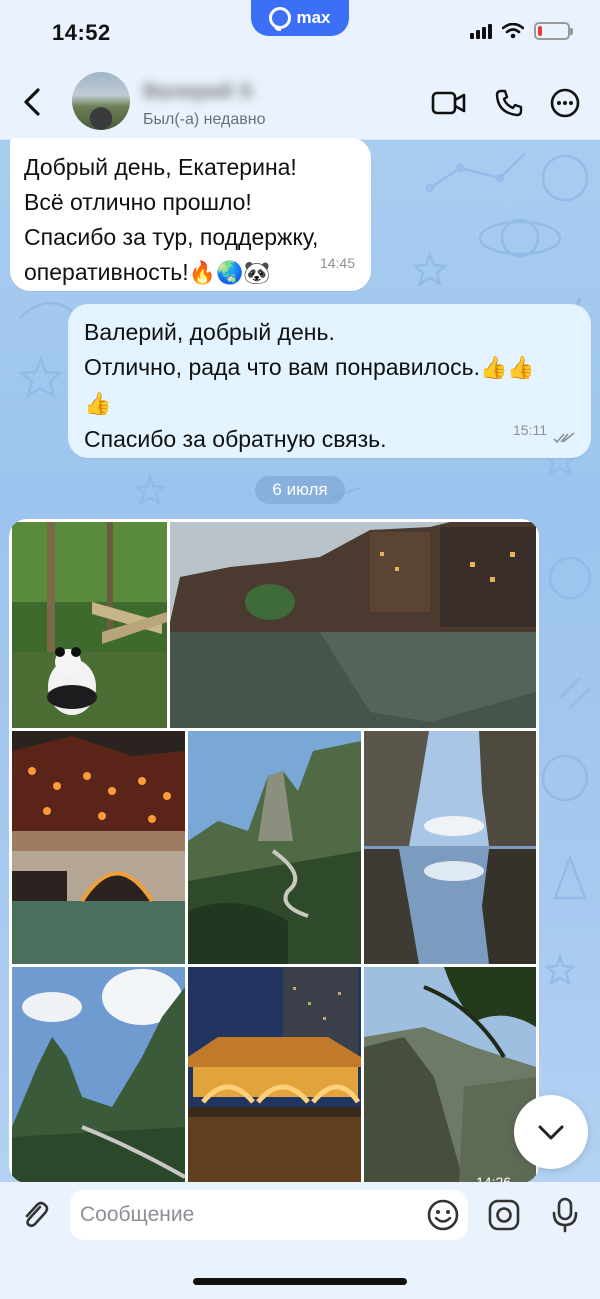 The height and width of the screenshot is (1299, 600). I want to click on message-line-with-emoji: Отлично, рада что вам понравилось.👍👍, so click(329, 368).